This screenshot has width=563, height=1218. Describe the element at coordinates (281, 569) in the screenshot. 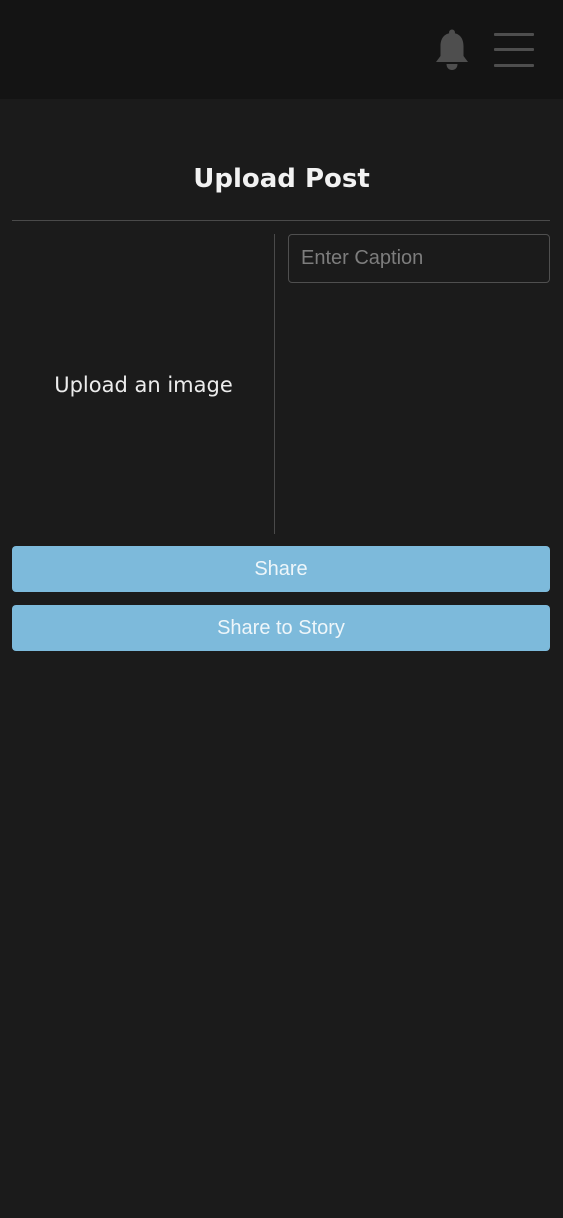

I see `share-button: Share` at that location.